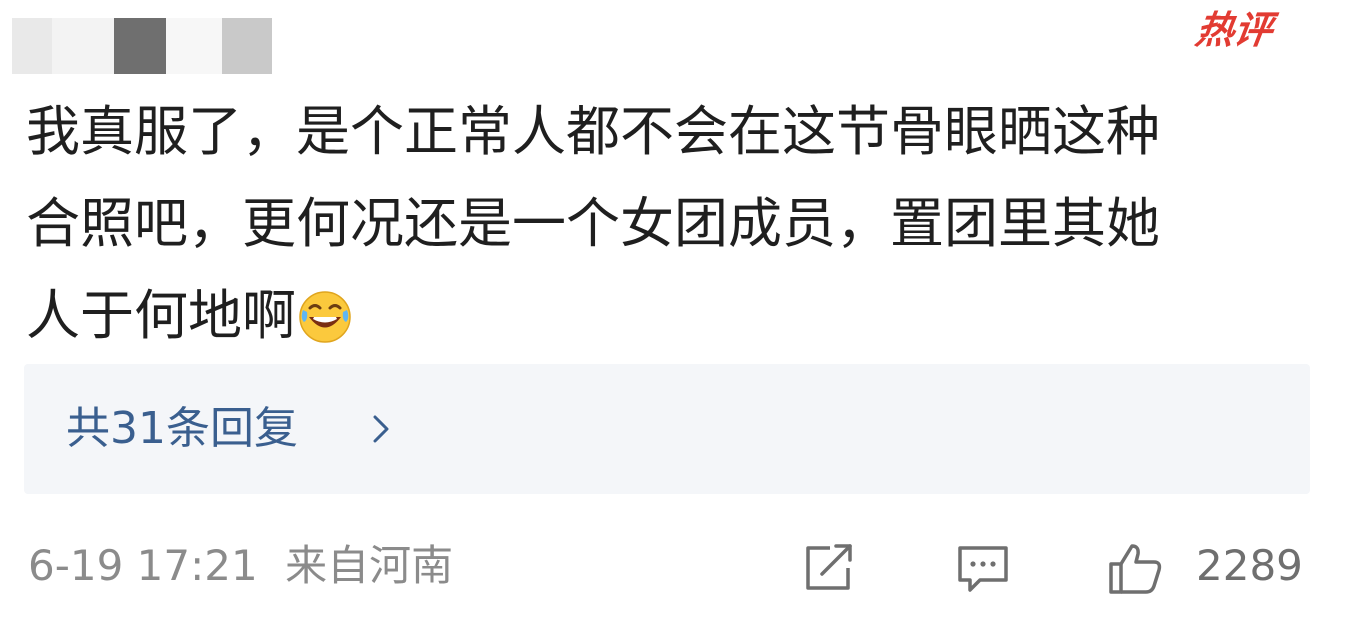  Describe the element at coordinates (593, 131) in the screenshot. I see `comment-line: 我真服了，是个正常人都不会在这节骨眼晒这种` at that location.